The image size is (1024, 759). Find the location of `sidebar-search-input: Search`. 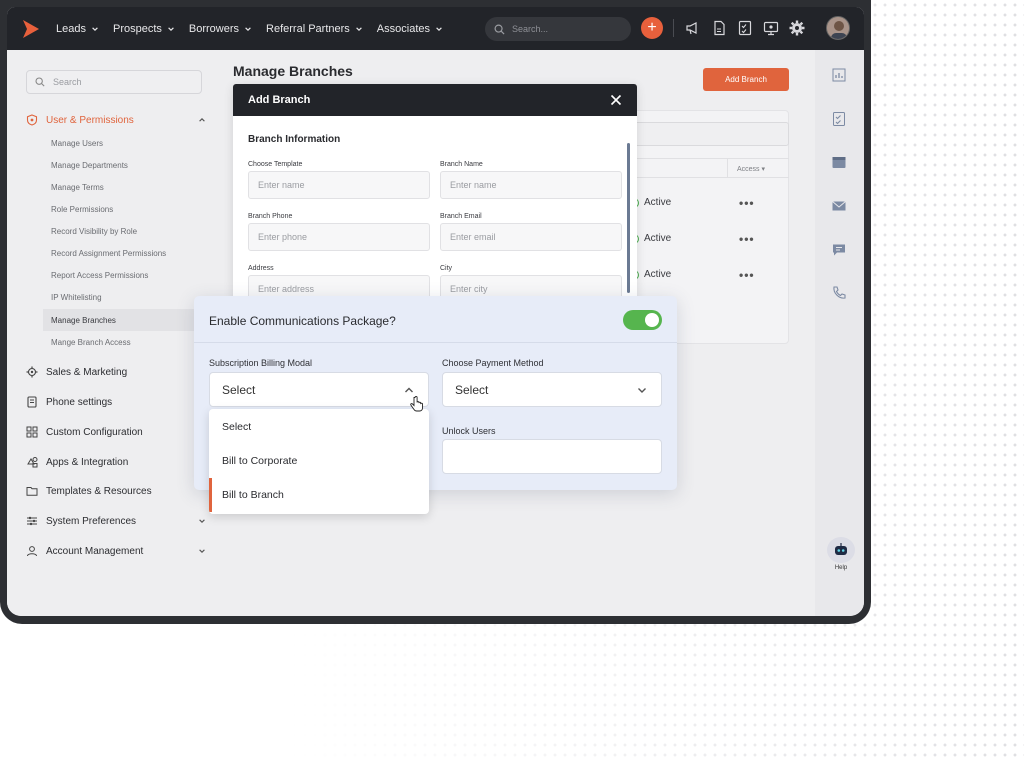

sidebar-search-input: Search is located at coordinates (114, 82).